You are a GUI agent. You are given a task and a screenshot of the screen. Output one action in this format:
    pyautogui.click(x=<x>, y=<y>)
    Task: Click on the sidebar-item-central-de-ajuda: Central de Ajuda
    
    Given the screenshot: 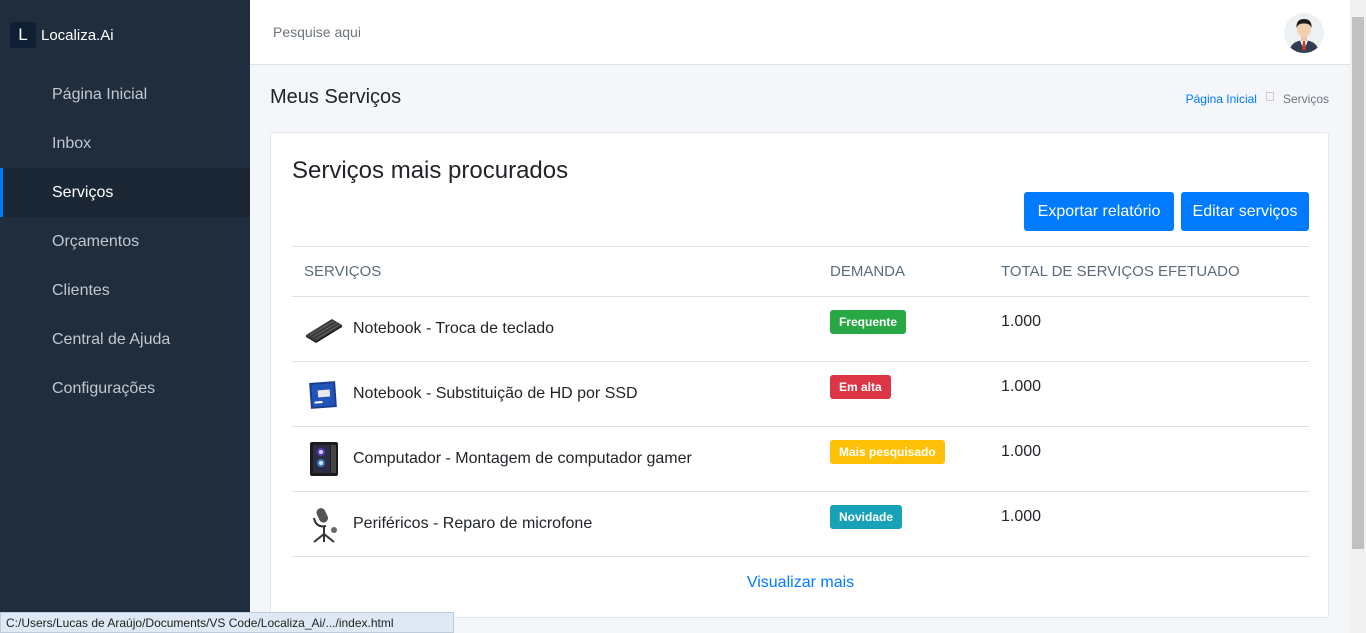 What is the action you would take?
    pyautogui.click(x=125, y=339)
    